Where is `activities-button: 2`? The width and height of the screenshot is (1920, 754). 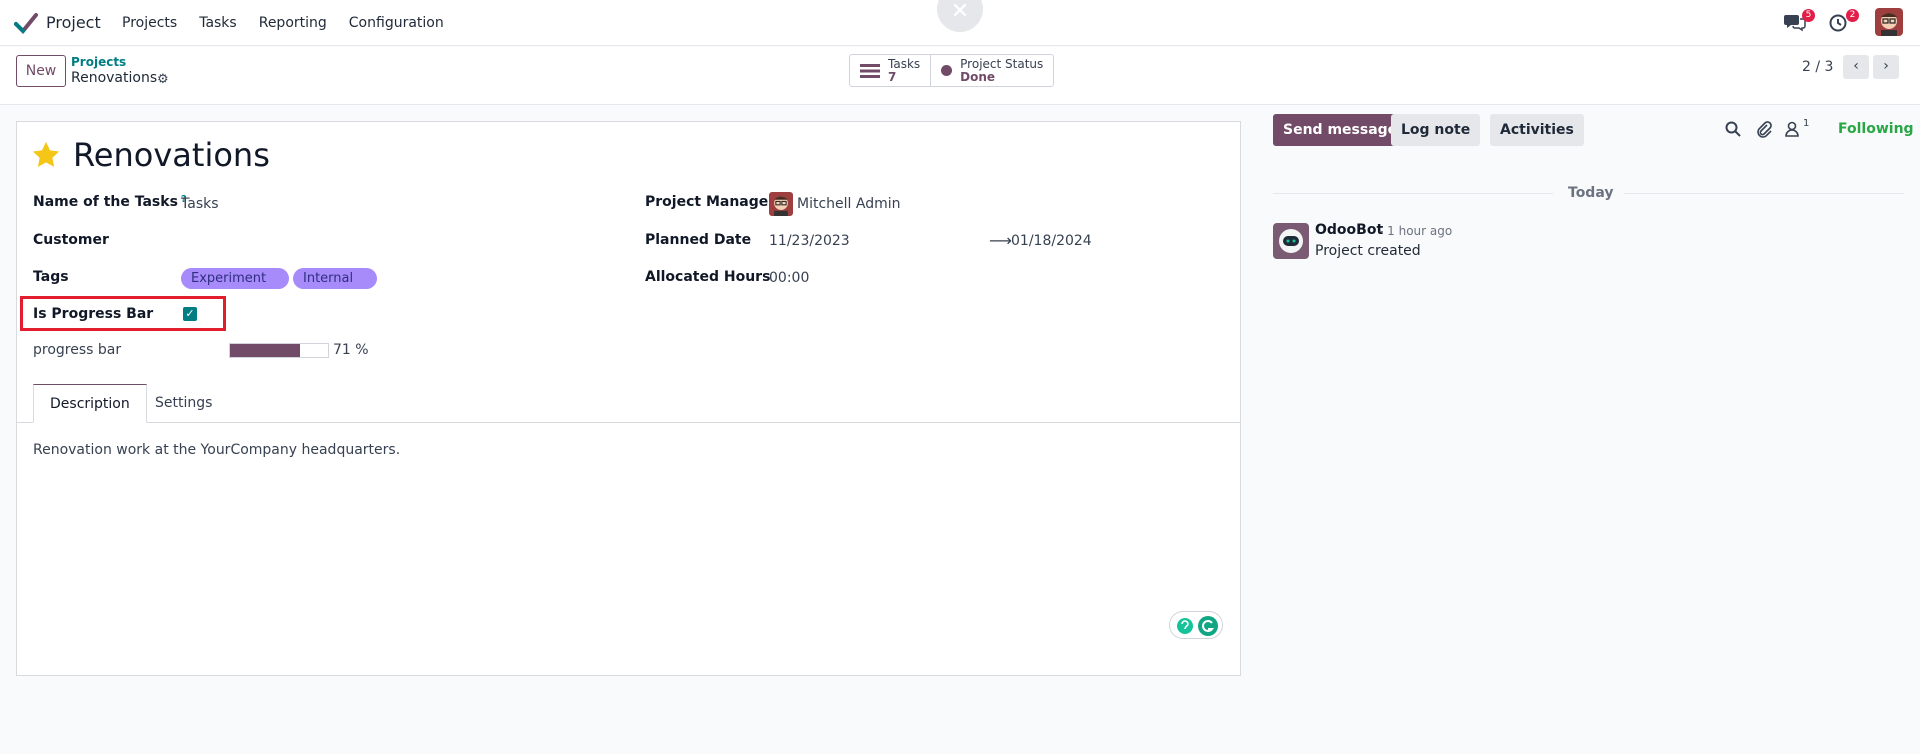 activities-button: 2 is located at coordinates (1843, 21).